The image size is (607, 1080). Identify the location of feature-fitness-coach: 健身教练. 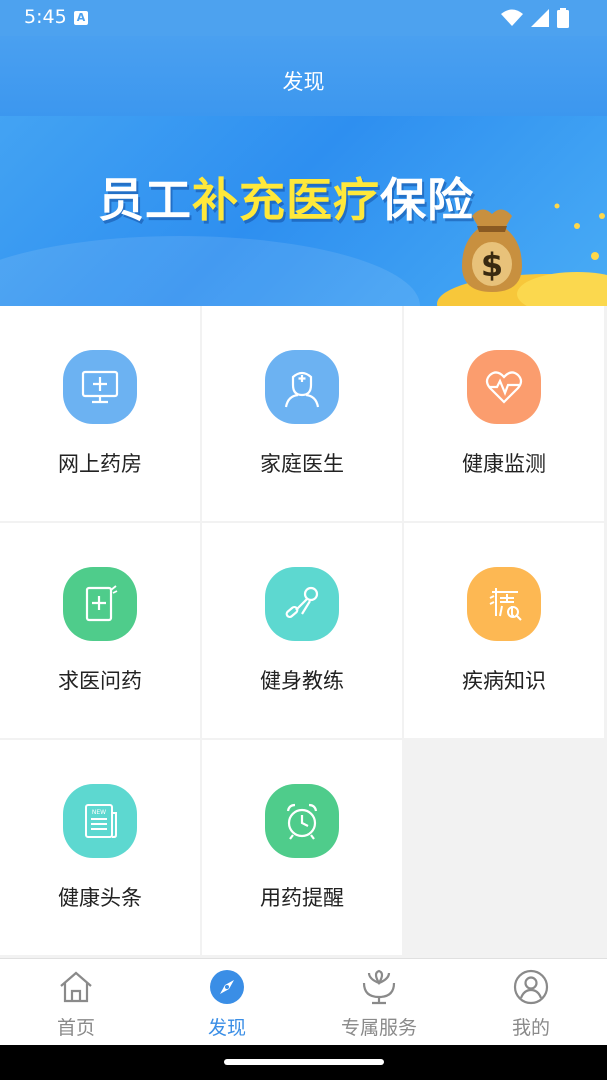
(302, 630).